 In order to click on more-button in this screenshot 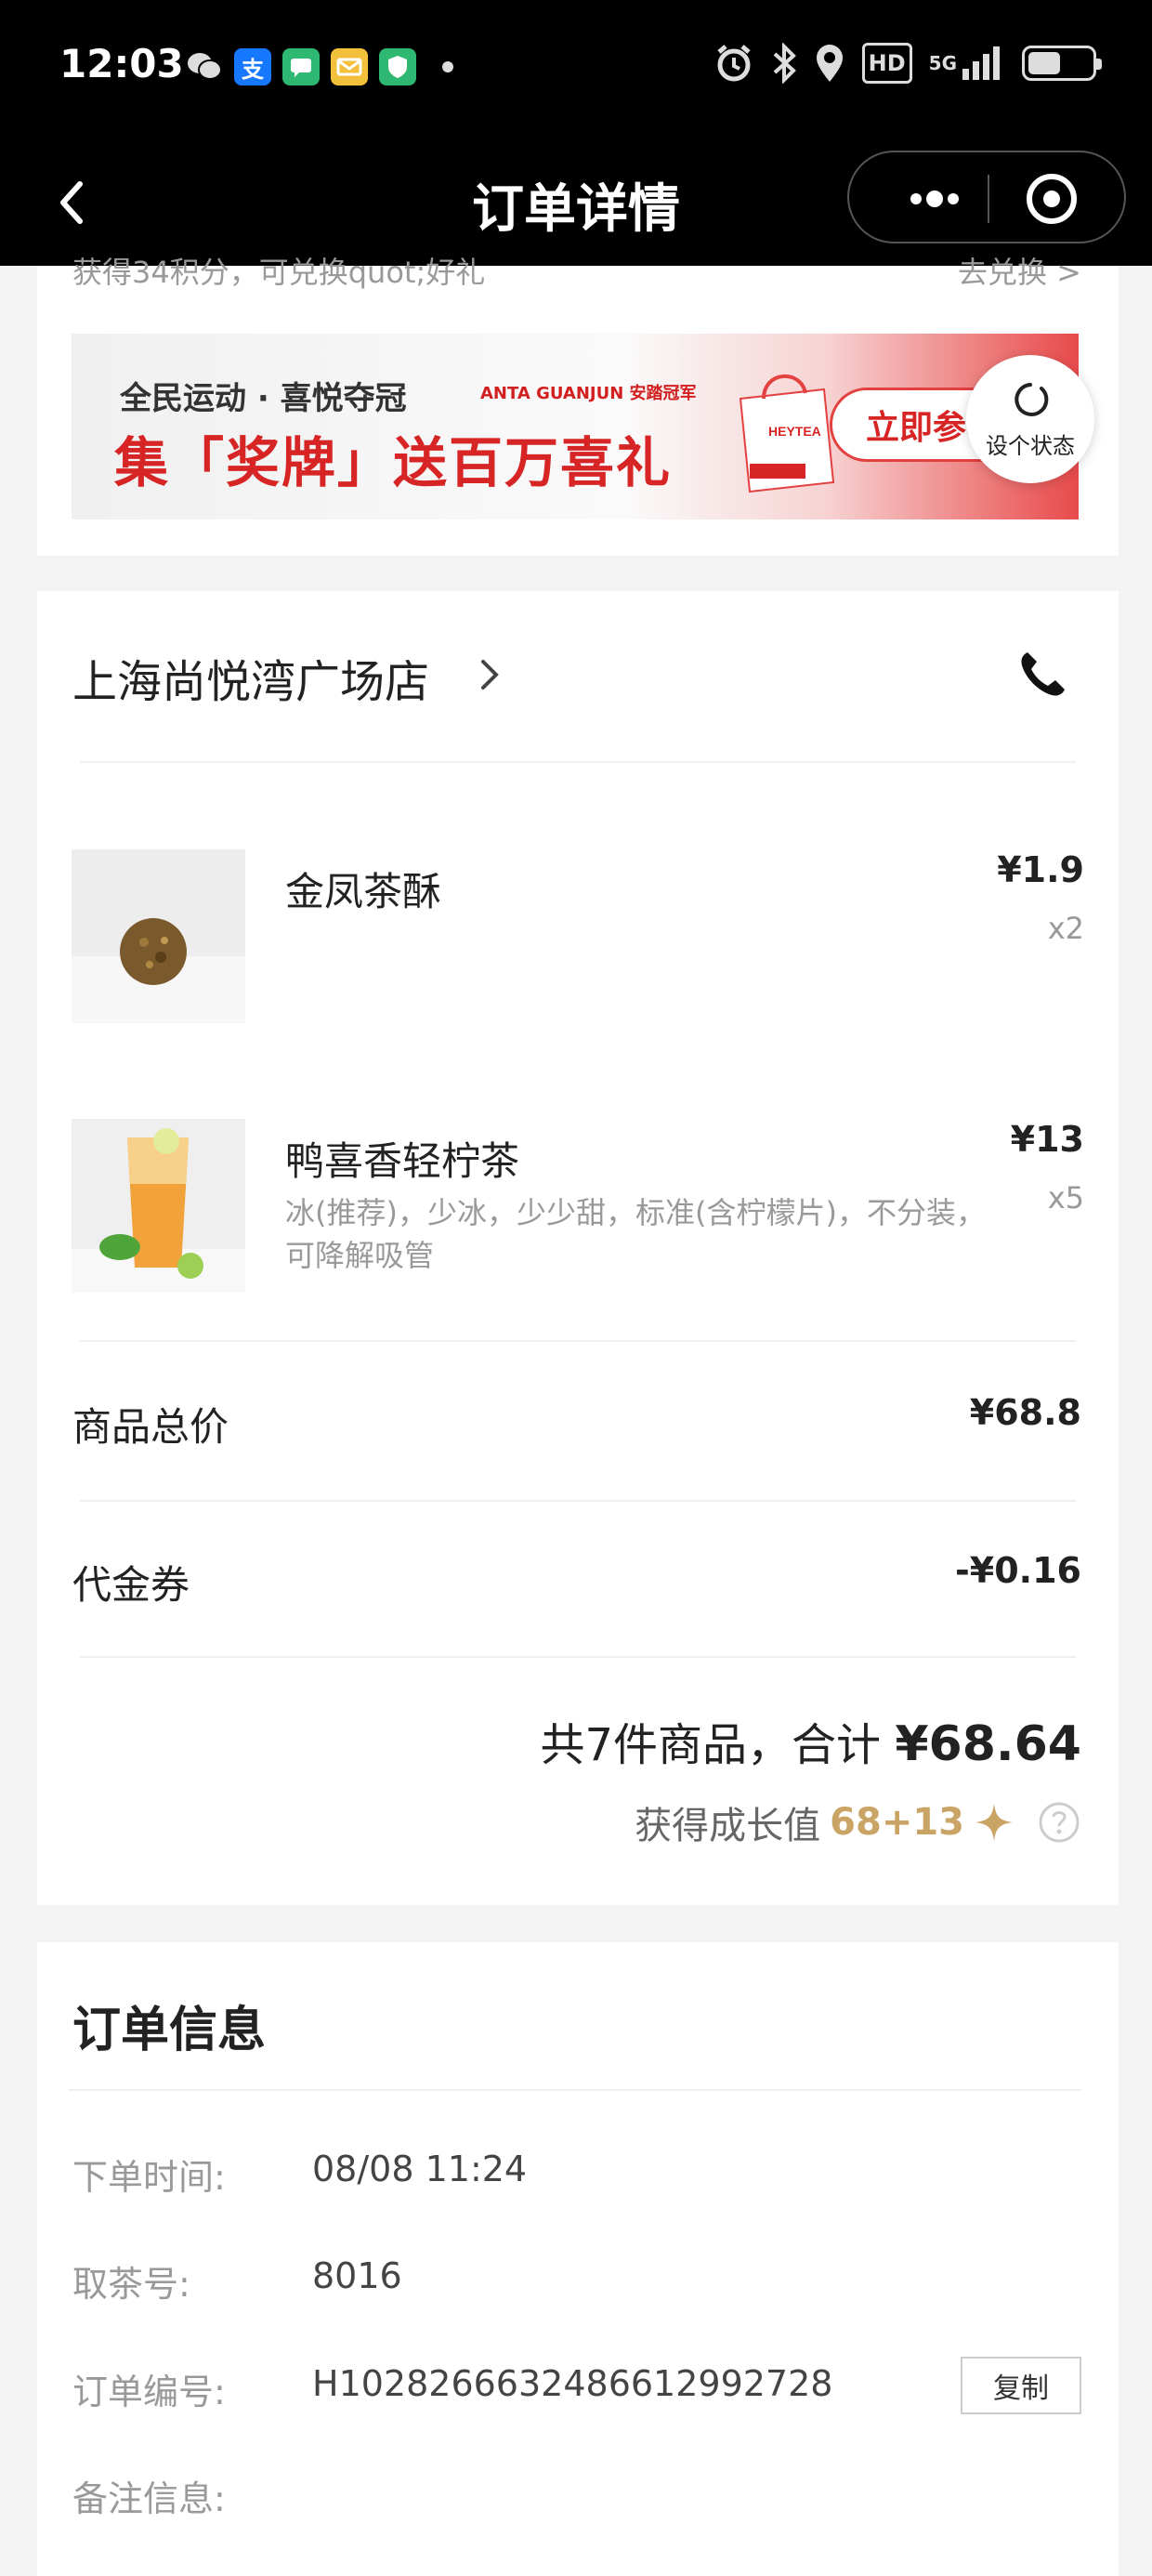, I will do `click(932, 198)`.